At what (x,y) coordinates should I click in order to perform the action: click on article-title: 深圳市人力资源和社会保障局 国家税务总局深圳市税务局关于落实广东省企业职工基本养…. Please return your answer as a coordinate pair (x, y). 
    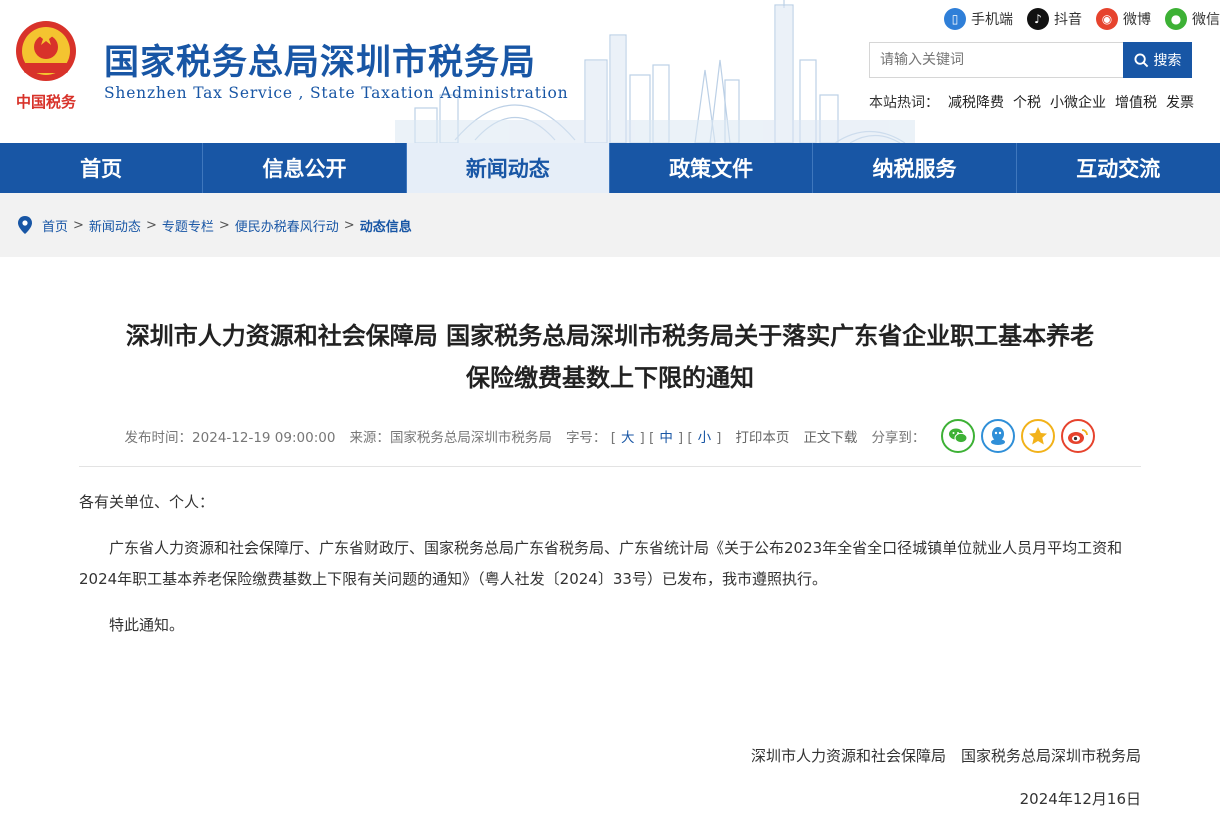
    Looking at the image, I should click on (610, 357).